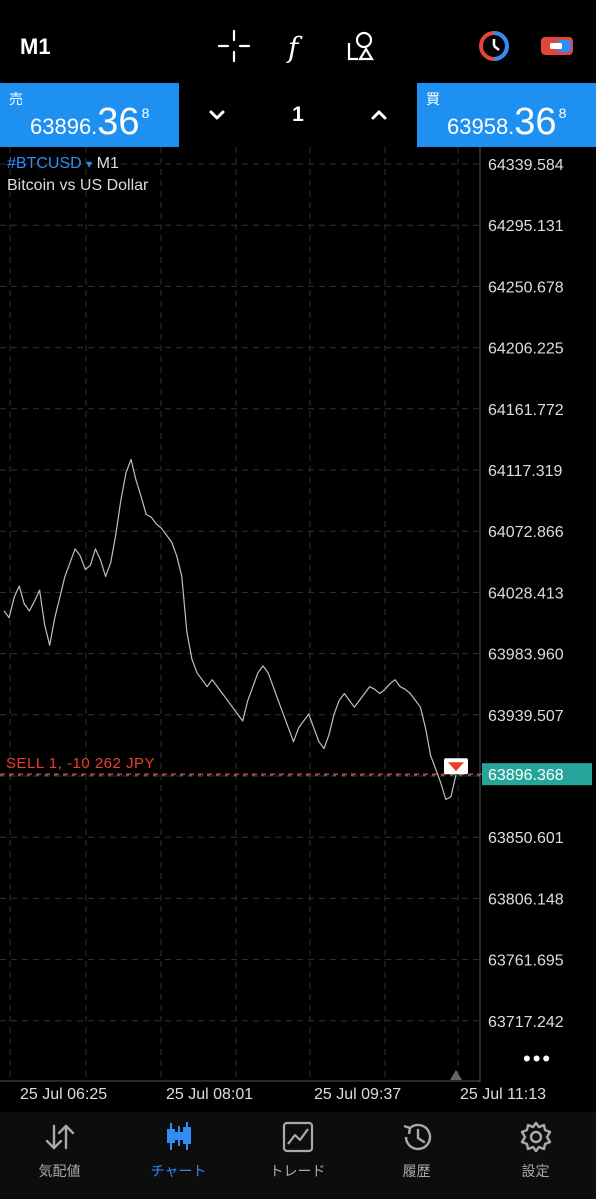 This screenshot has width=596, height=1199. I want to click on buy-button: 買 63958.36 8, so click(506, 115).